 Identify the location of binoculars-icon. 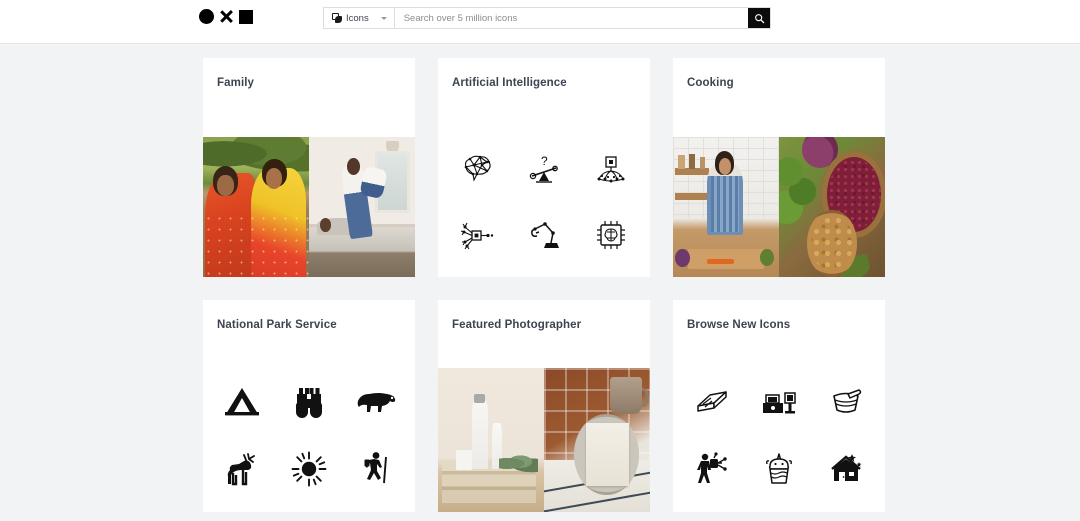
(309, 402).